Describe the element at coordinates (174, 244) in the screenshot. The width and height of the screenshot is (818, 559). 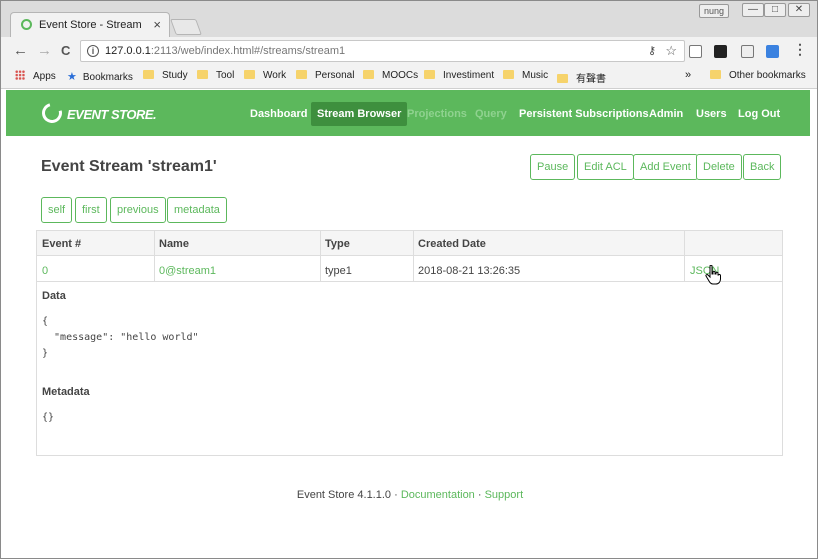
I see `header-name: Name` at that location.